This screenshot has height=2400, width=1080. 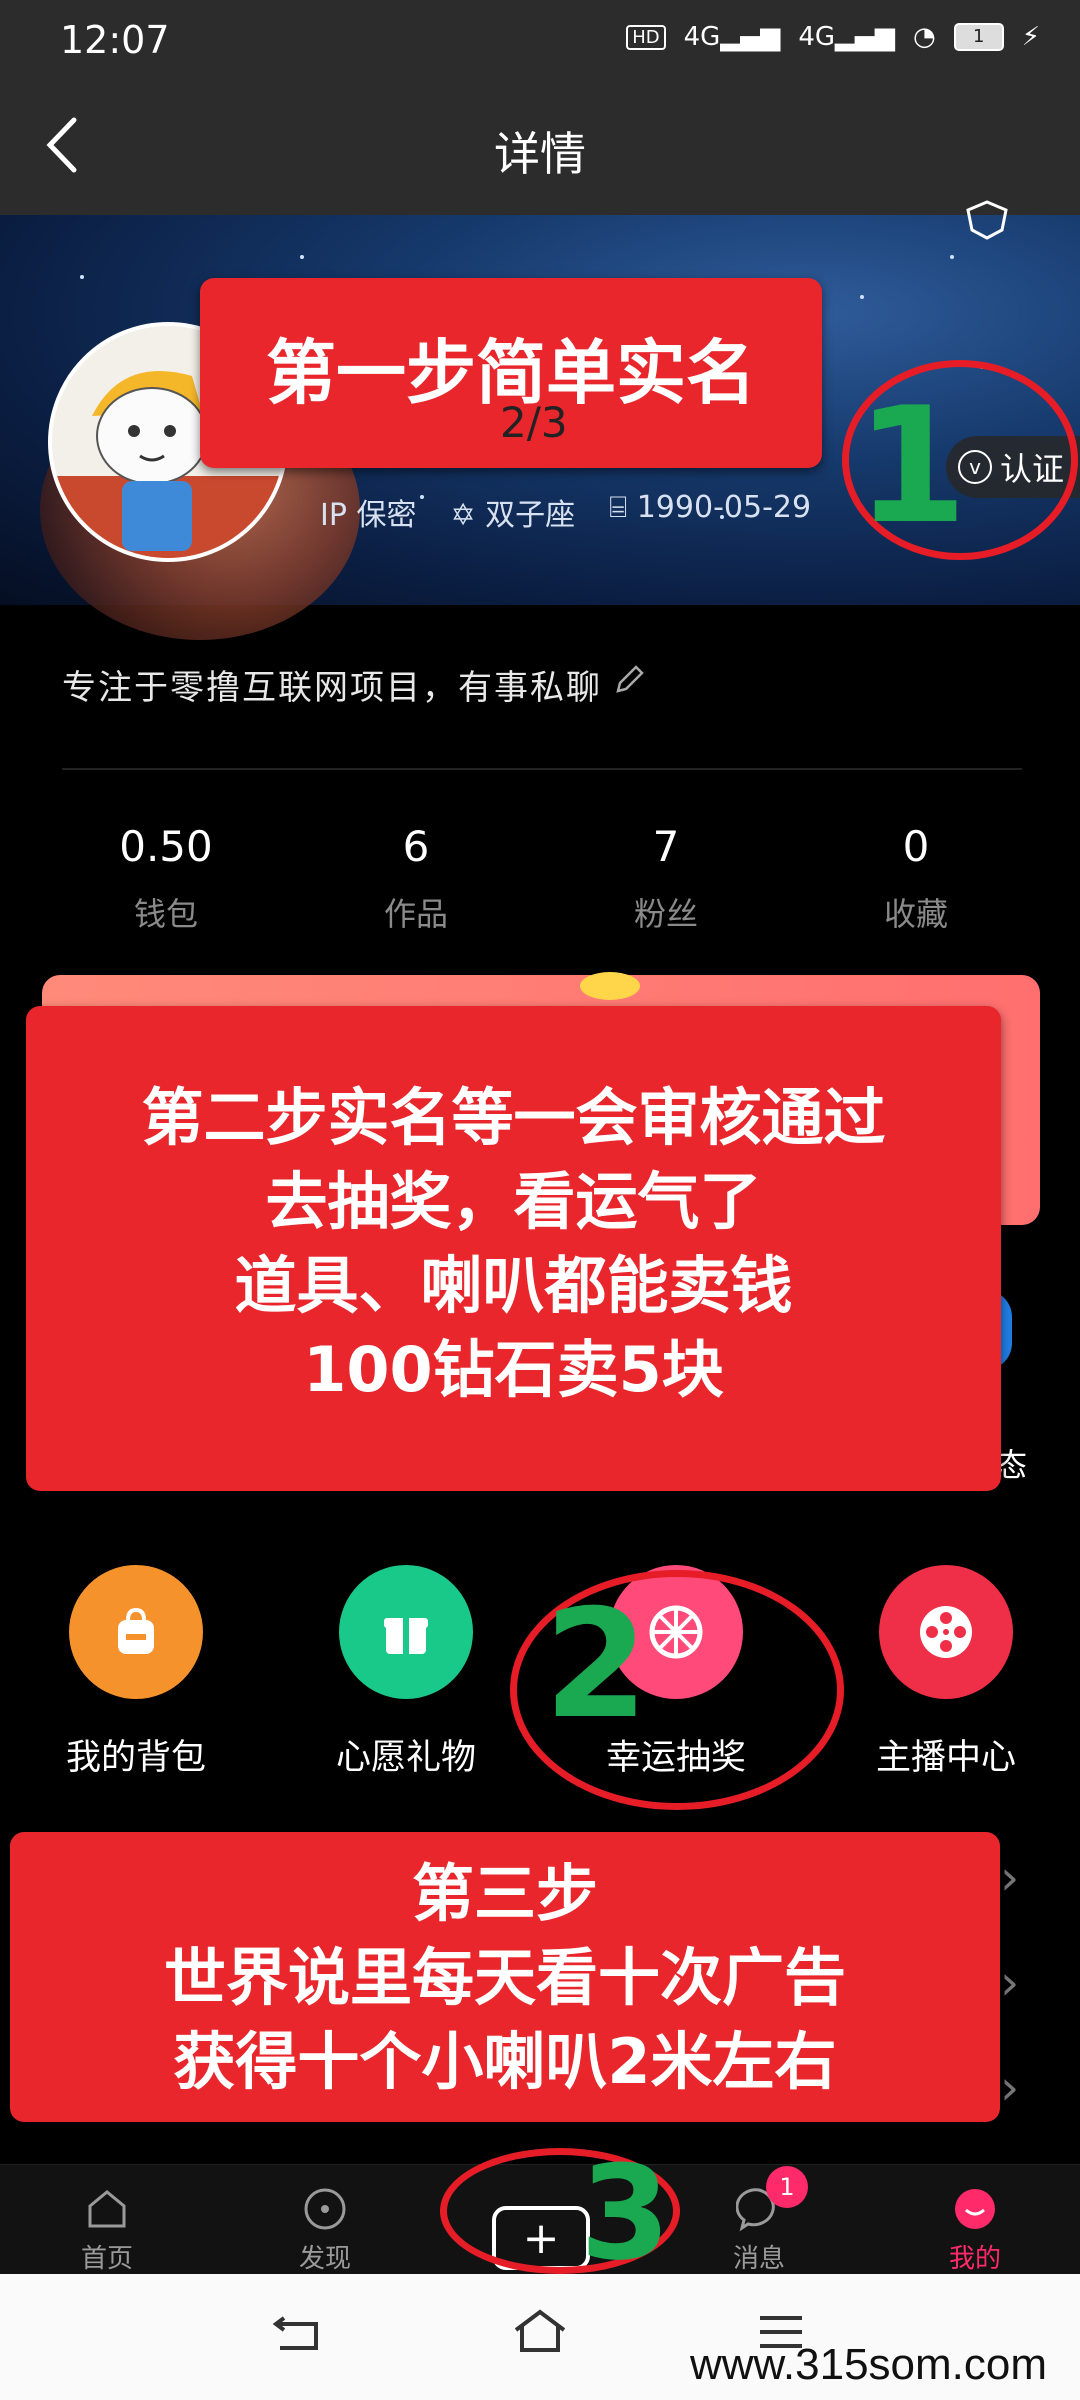 What do you see at coordinates (416, 846) in the screenshot?
I see `stat-value: 6` at bounding box center [416, 846].